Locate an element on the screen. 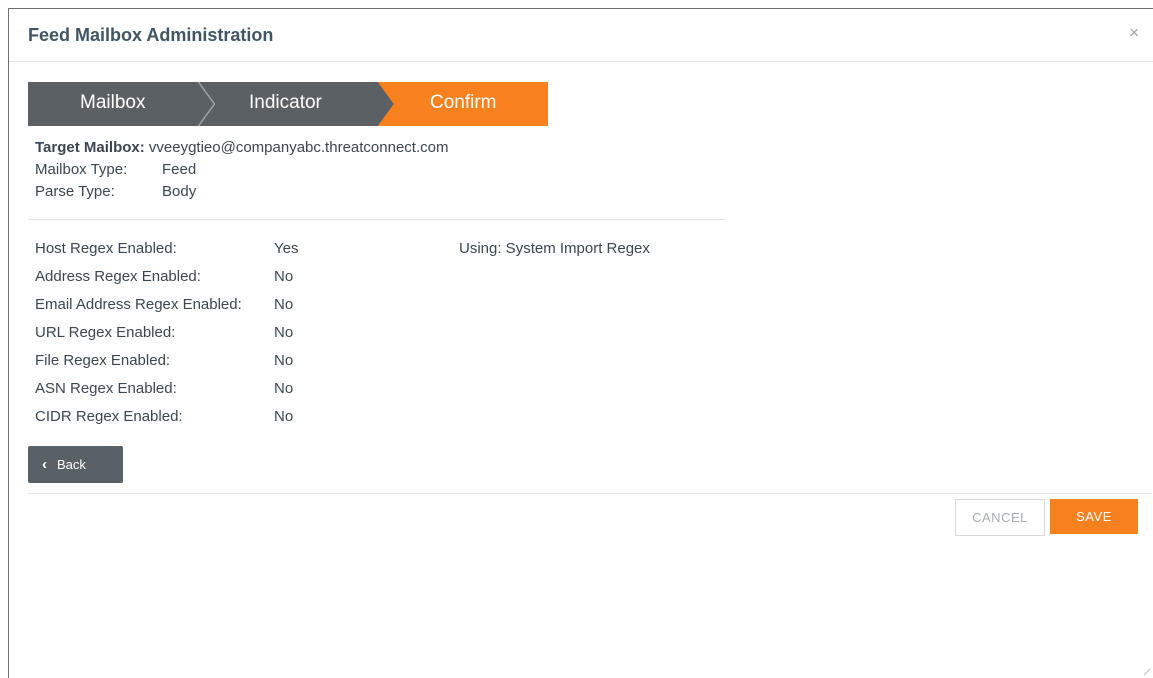 This screenshot has height=678, width=1153. mailbox-type-label: Mailbox Type: is located at coordinates (81, 169).